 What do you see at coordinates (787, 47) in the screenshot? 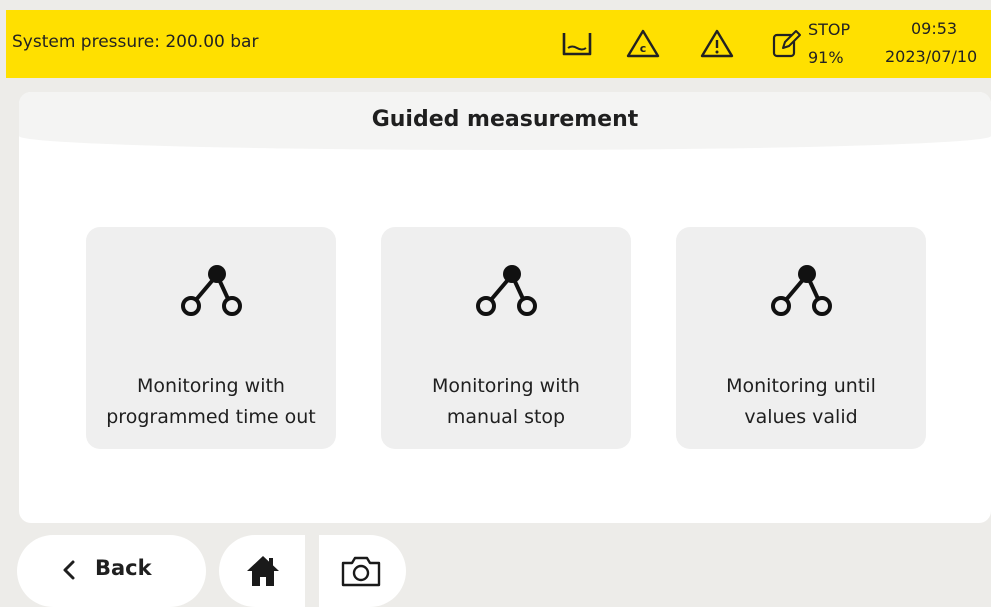
I see `edit-icon` at bounding box center [787, 47].